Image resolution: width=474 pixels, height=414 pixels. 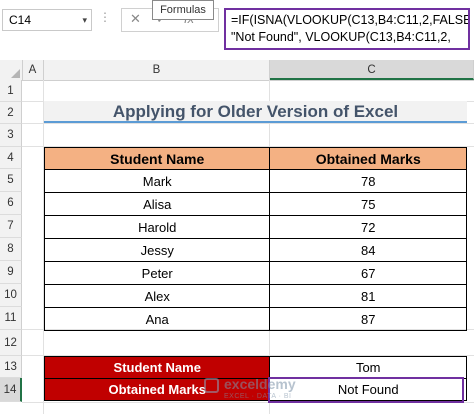 I want to click on dropdown-icon: ▾, so click(x=84, y=20).